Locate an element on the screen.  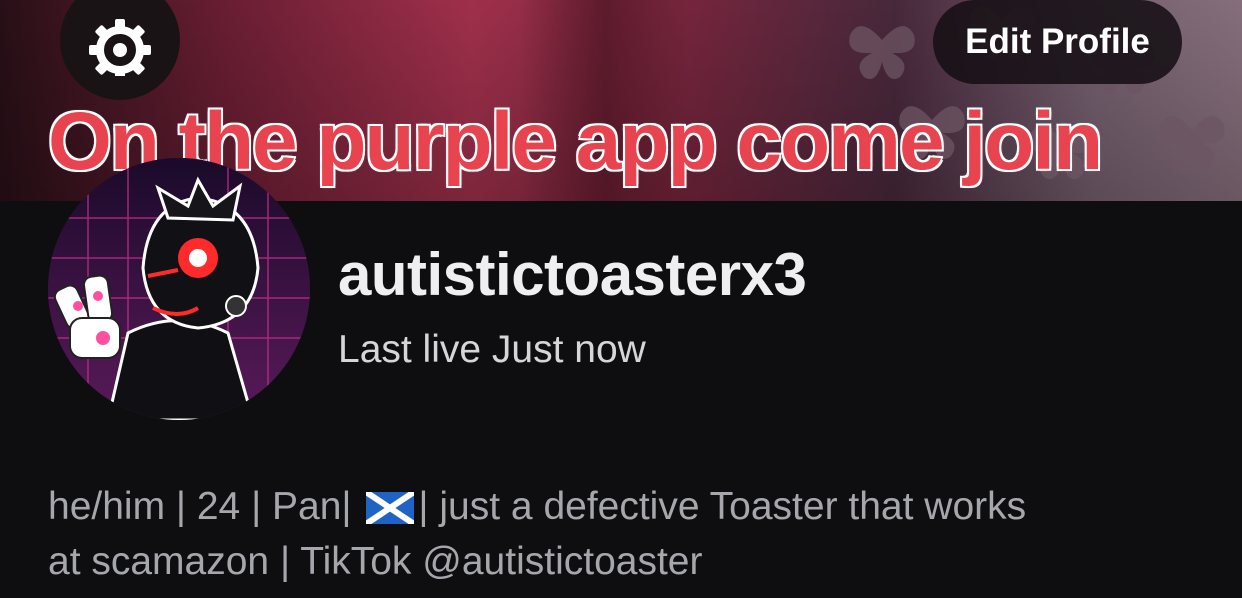
avatar is located at coordinates (179, 289).